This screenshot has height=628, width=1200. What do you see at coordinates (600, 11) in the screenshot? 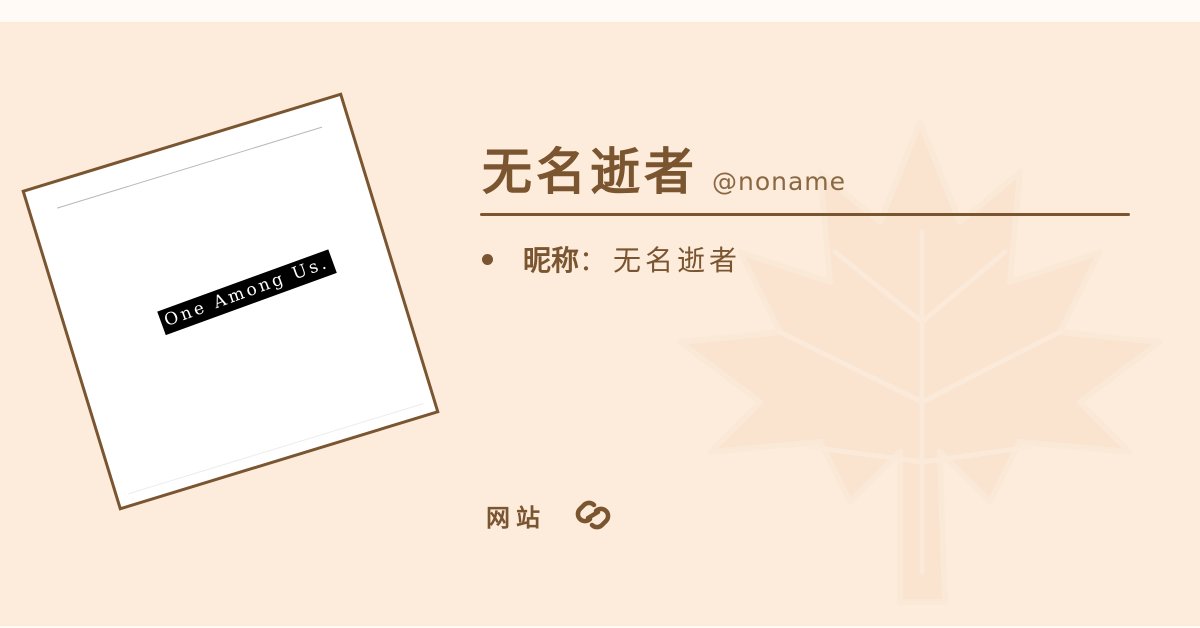
I see `top-strip` at bounding box center [600, 11].